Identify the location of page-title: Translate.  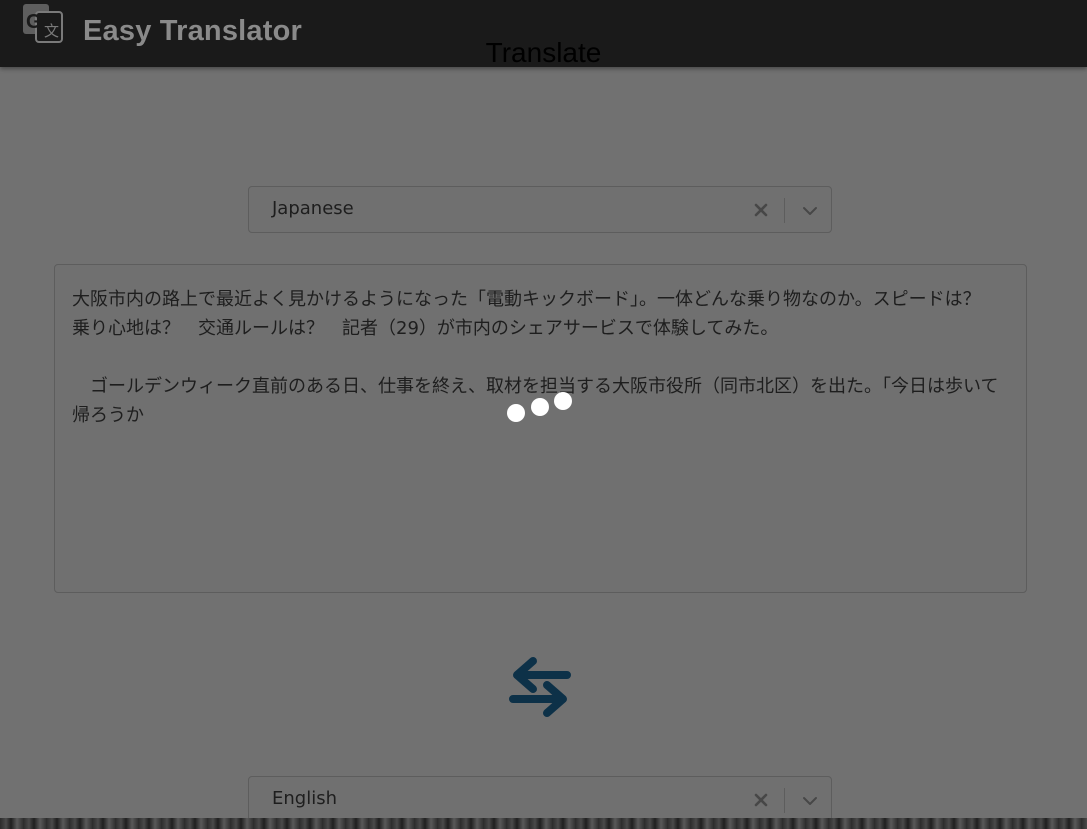
(543, 52).